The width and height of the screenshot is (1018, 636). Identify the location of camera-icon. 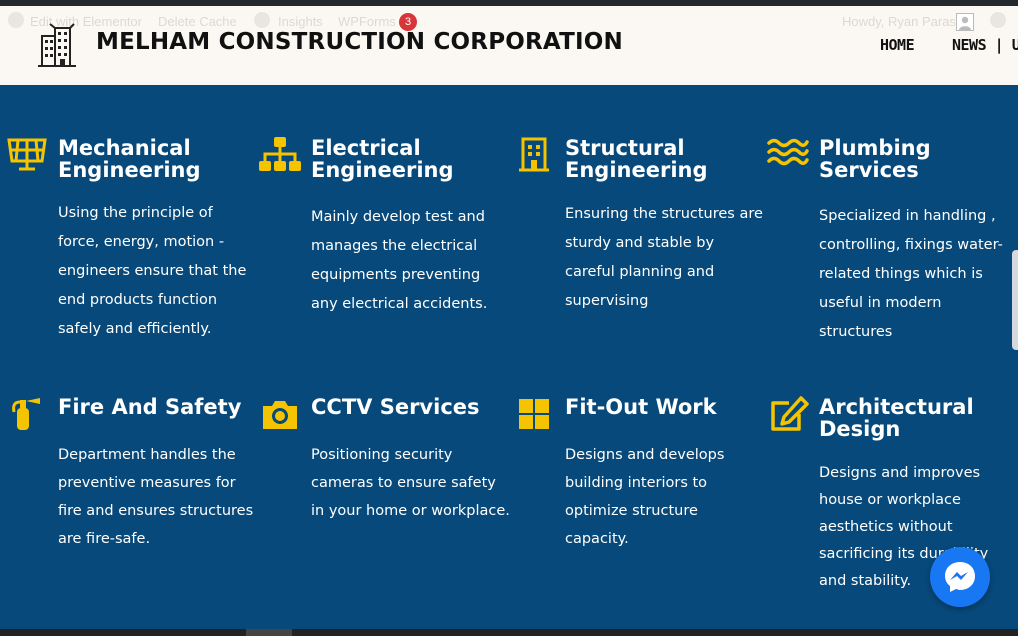
(280, 417).